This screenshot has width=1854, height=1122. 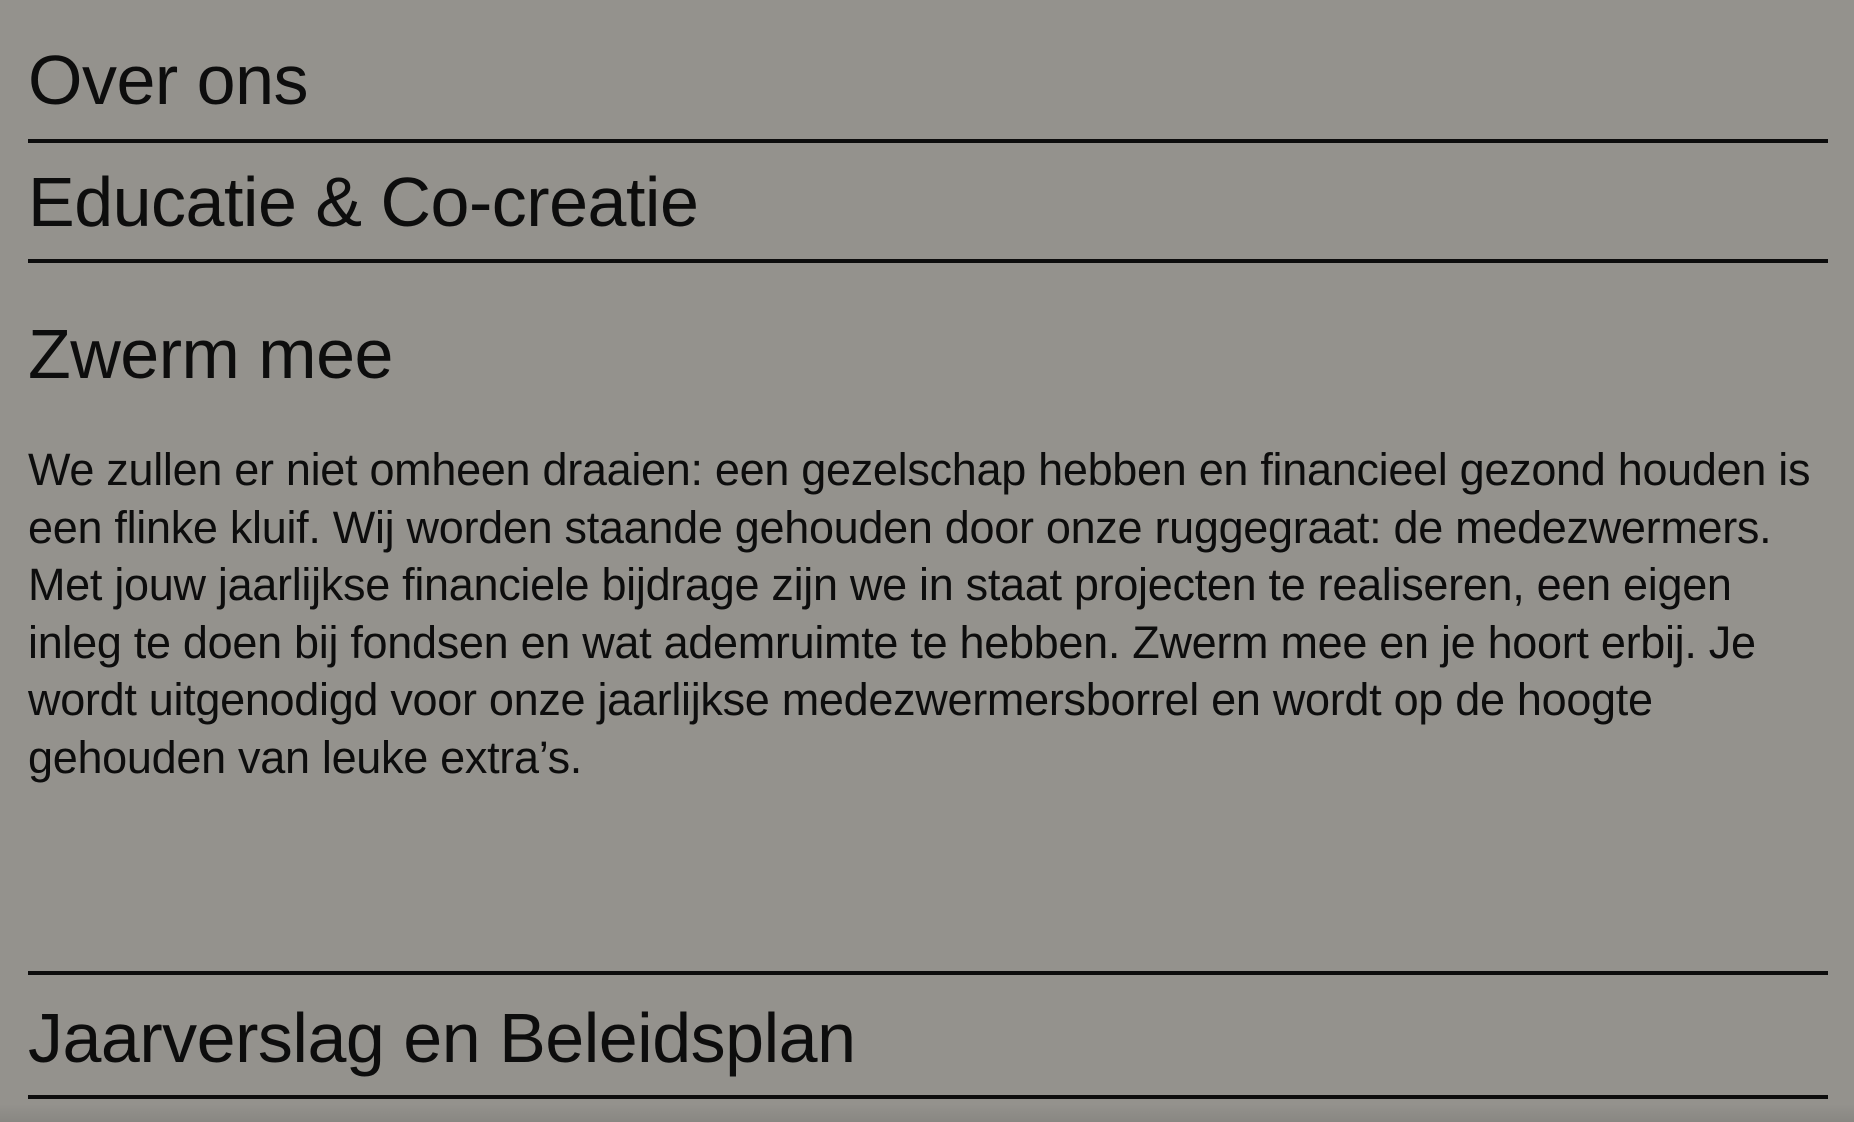 I want to click on accordion-item-zwerm-mee: Zwerm mee, so click(x=928, y=326).